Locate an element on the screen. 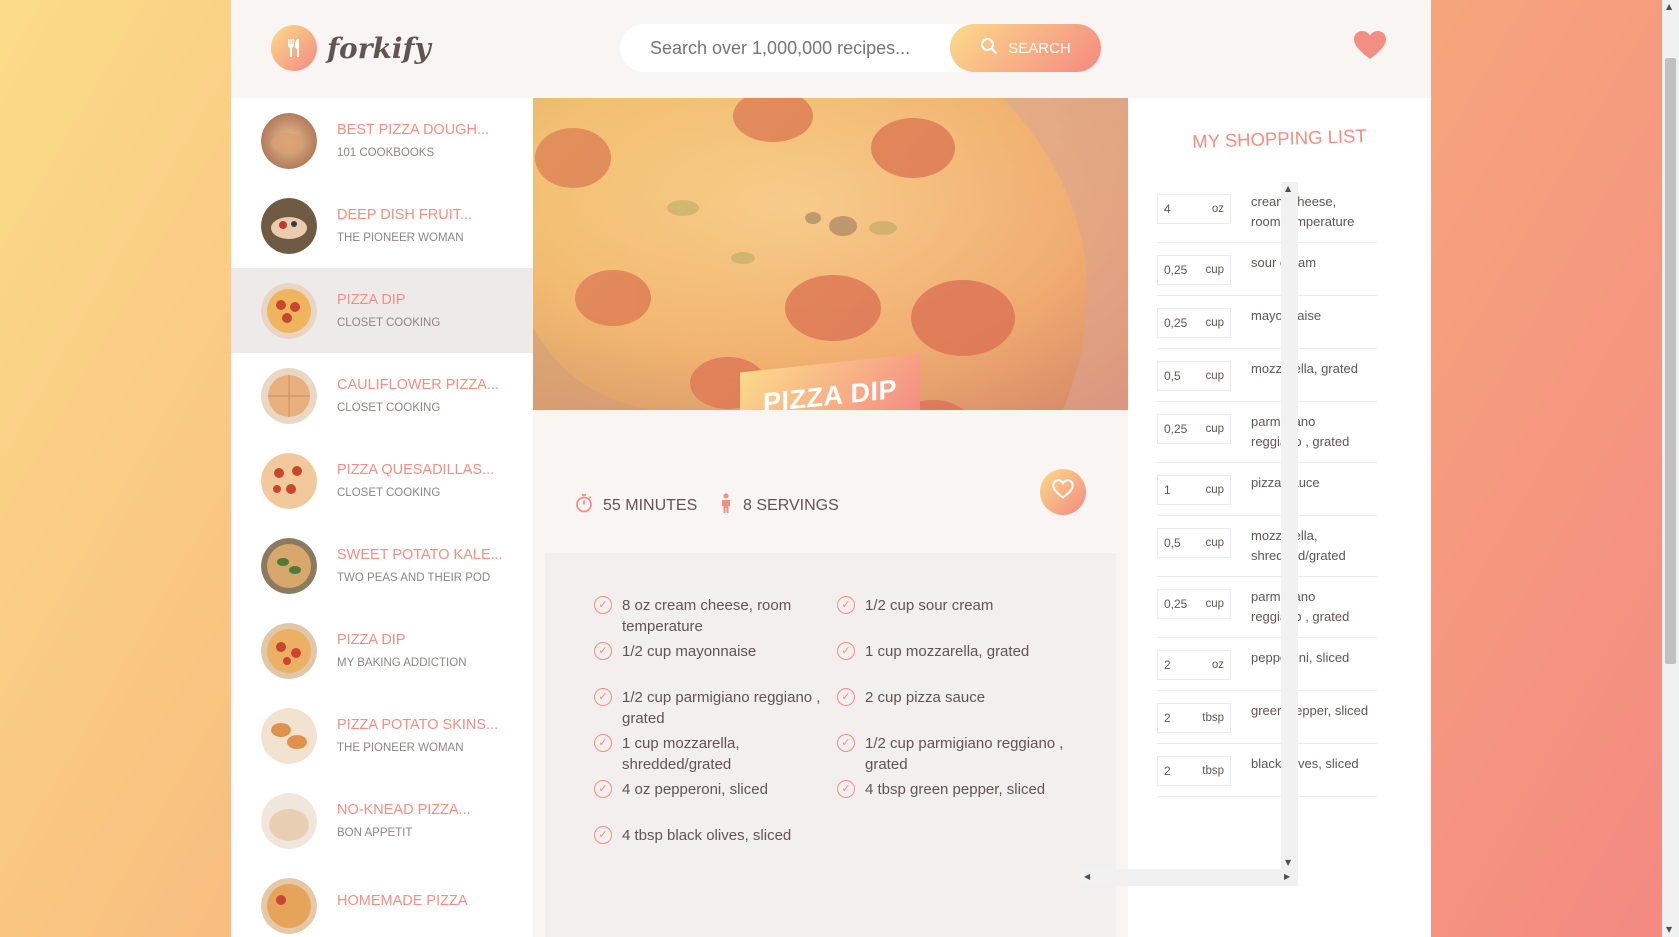 This screenshot has height=937, width=1679. logo: forkify is located at coordinates (351, 48).